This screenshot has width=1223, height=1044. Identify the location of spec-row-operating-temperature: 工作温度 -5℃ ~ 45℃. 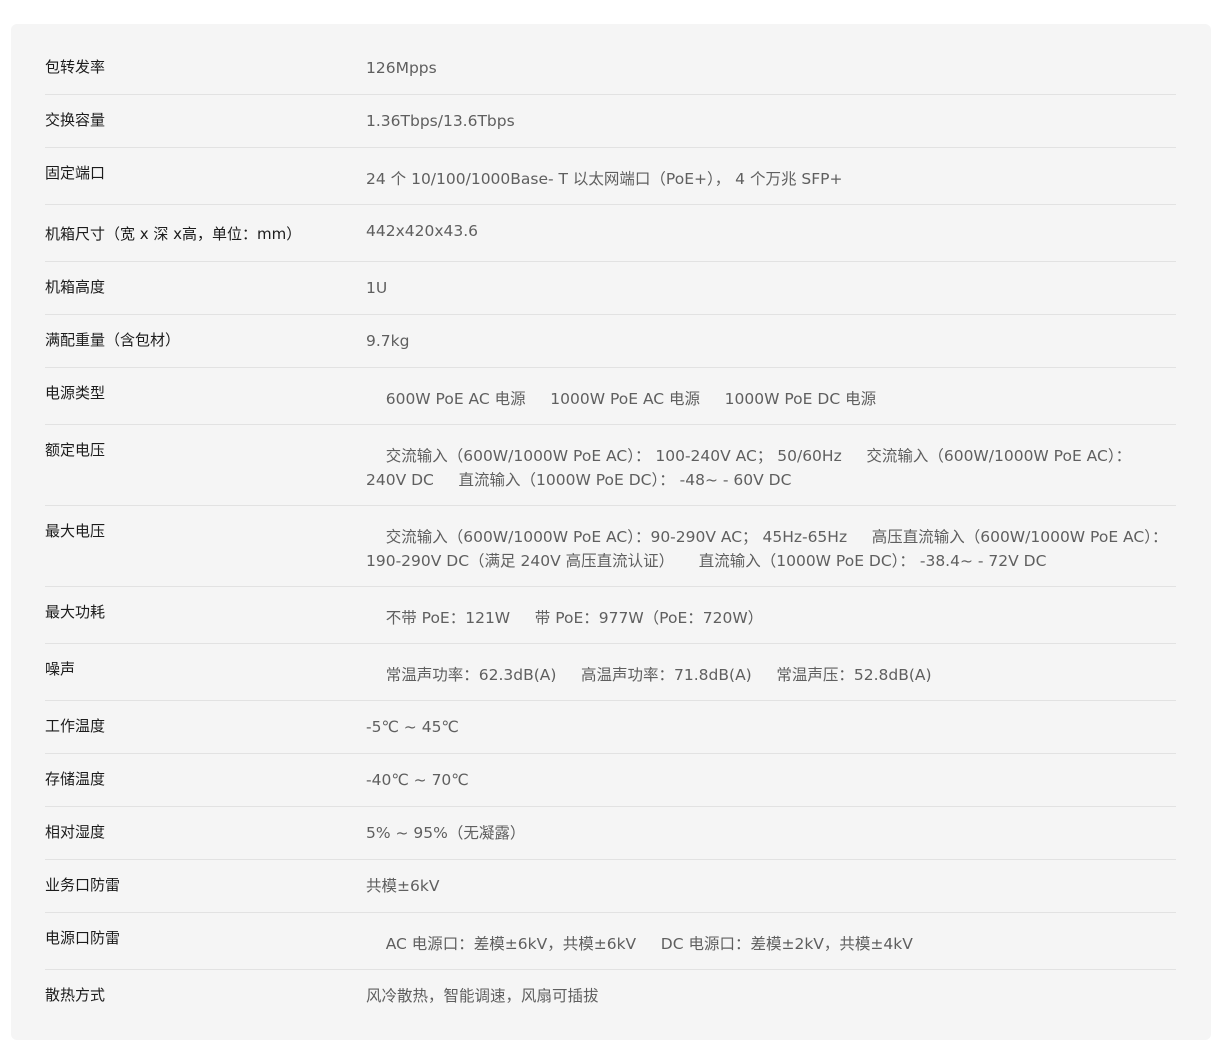
(610, 727).